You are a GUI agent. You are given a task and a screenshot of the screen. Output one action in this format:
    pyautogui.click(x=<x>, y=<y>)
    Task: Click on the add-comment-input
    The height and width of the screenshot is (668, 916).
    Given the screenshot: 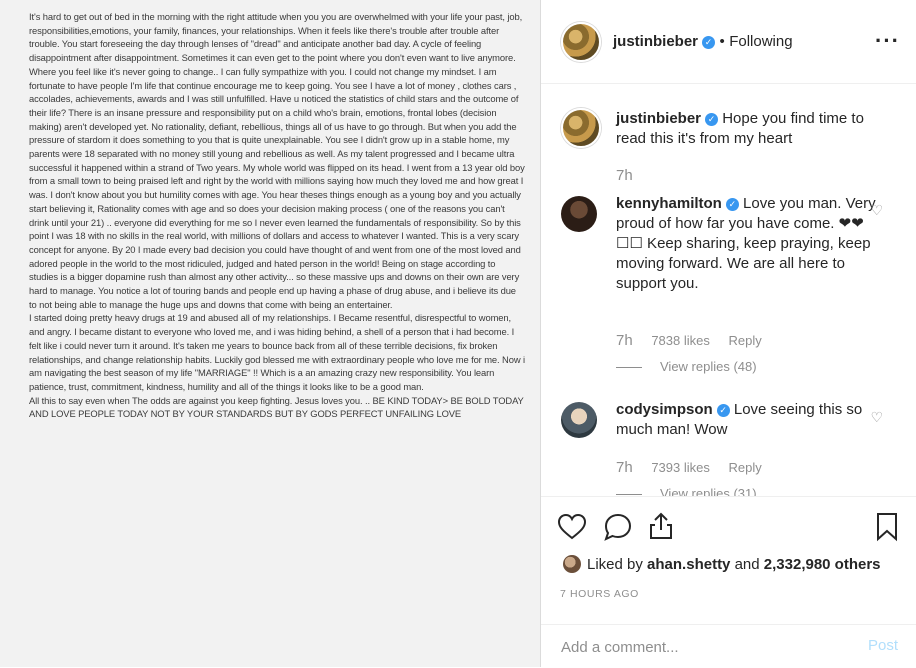 What is the action you would take?
    pyautogui.click(x=701, y=647)
    